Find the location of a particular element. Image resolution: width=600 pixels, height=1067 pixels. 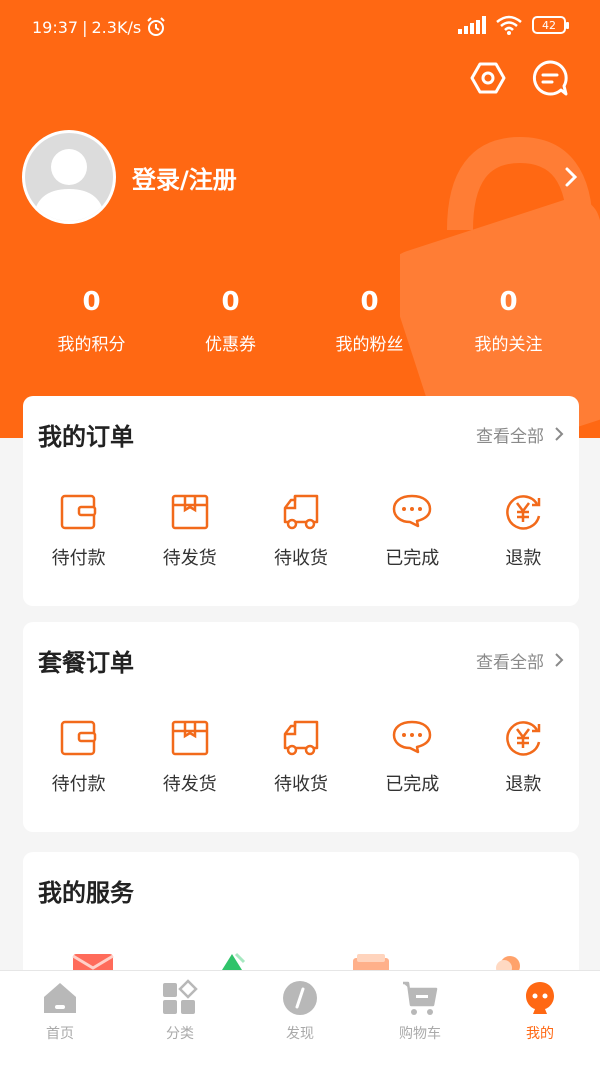

tab-profile: 我的 is located at coordinates (540, 1009).